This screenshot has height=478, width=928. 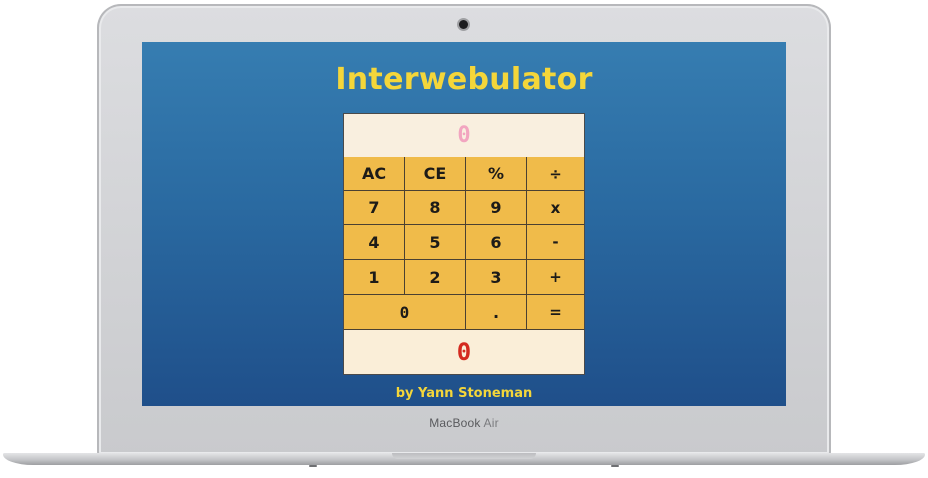 What do you see at coordinates (435, 174) in the screenshot?
I see `ce-button: CE` at bounding box center [435, 174].